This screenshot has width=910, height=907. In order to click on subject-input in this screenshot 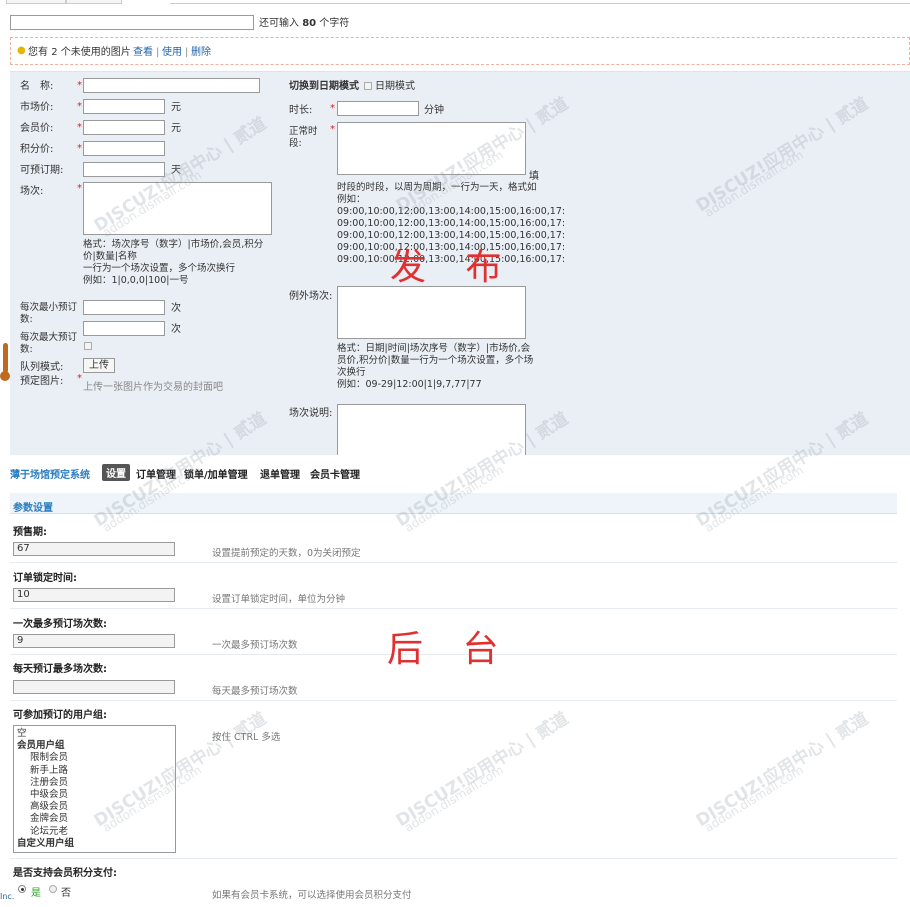, I will do `click(132, 22)`.